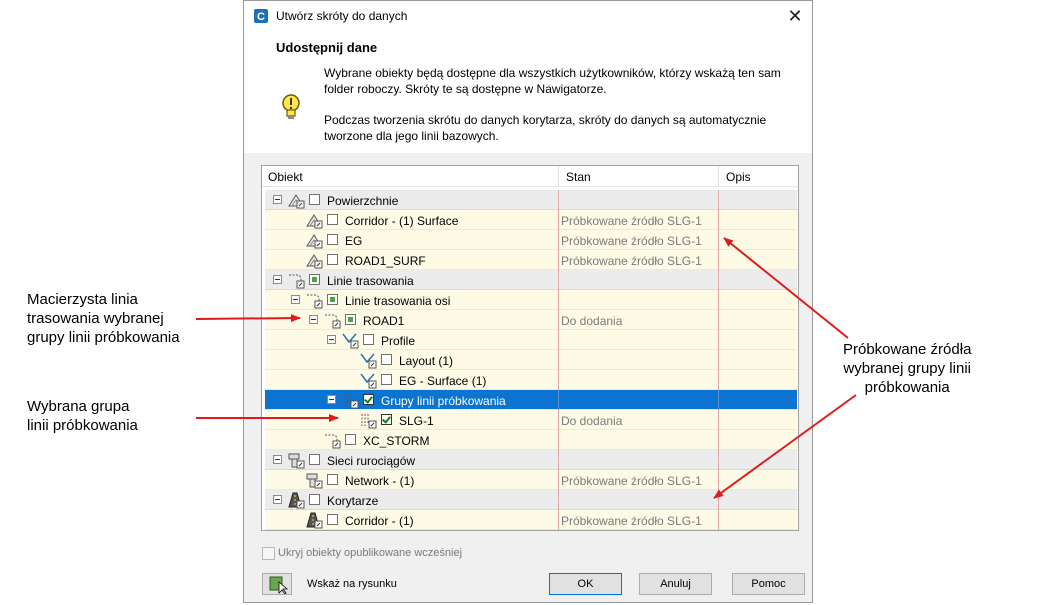 This screenshot has width=1059, height=605. Describe the element at coordinates (785, 446) in the screenshot. I see `arrow-to-sampled-corridor` at that location.